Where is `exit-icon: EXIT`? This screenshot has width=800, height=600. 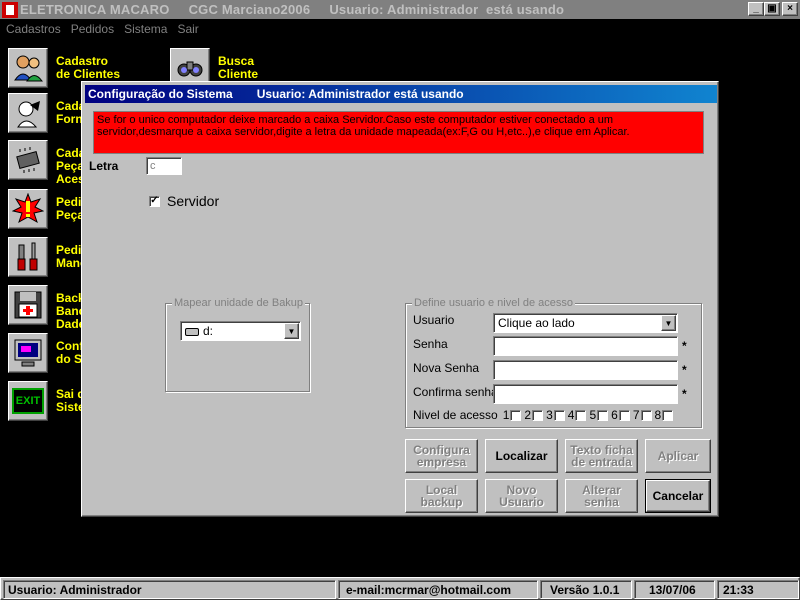
exit-icon: EXIT is located at coordinates (28, 401).